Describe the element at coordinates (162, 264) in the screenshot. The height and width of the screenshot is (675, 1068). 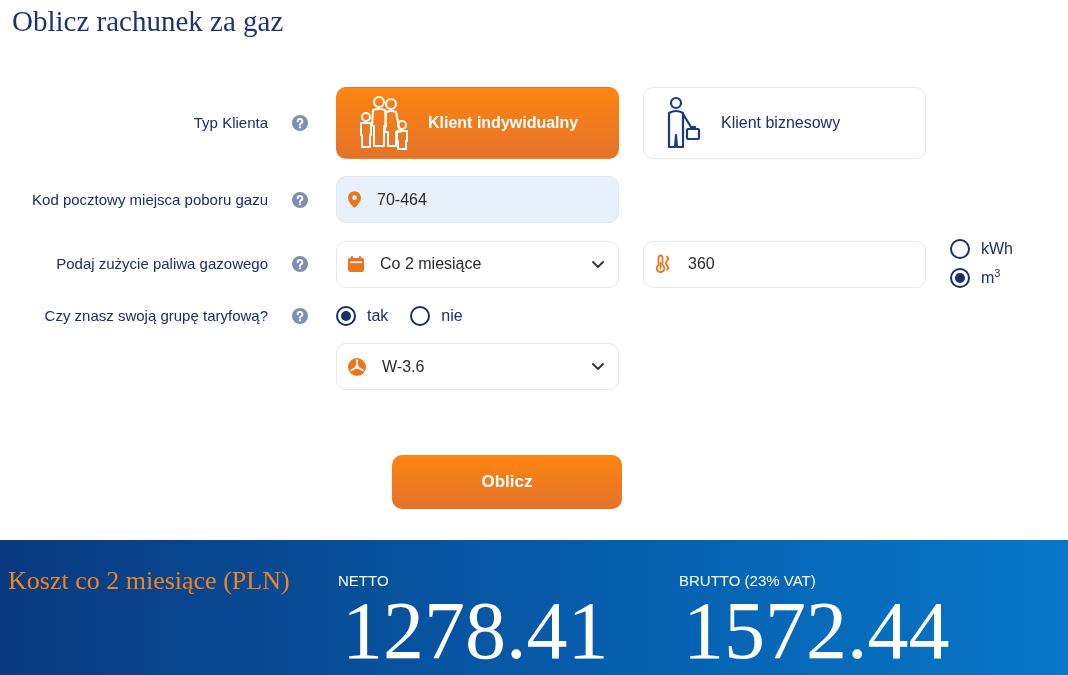
I see `field-label: Podaj zużycie paliwa gazowego` at that location.